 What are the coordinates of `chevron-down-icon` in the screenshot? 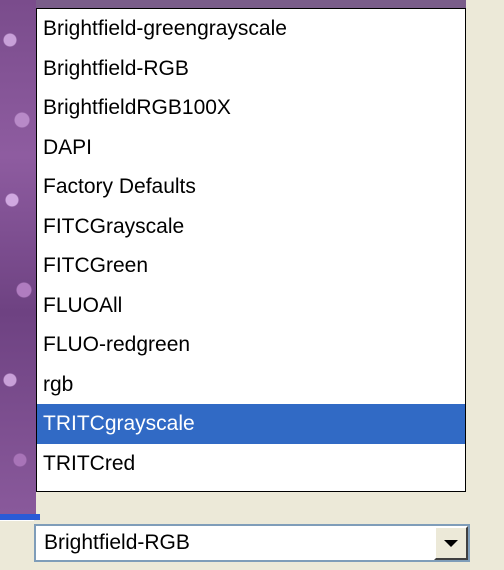 It's located at (451, 543).